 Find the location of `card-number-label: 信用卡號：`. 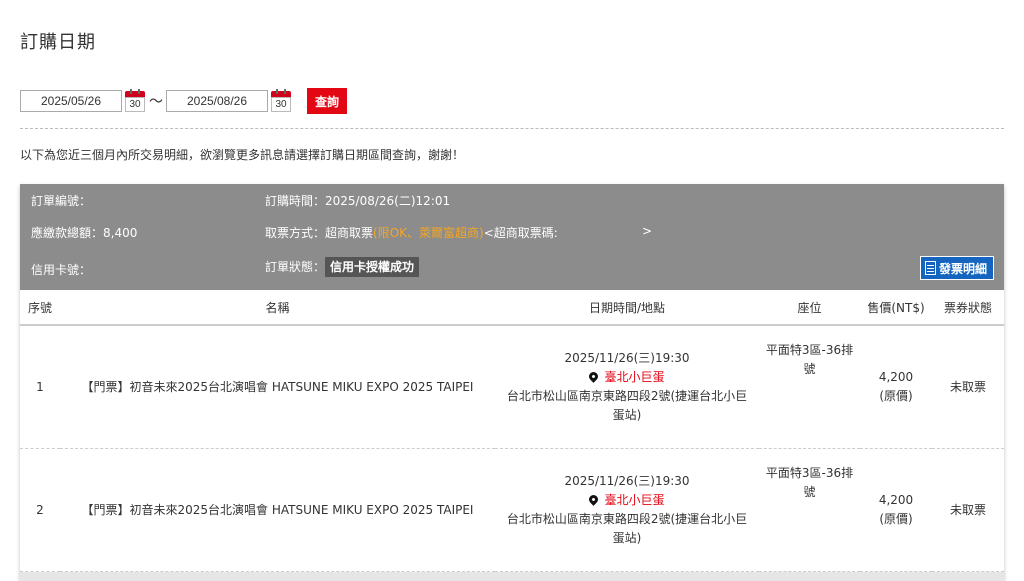

card-number-label: 信用卡號： is located at coordinates (61, 270).